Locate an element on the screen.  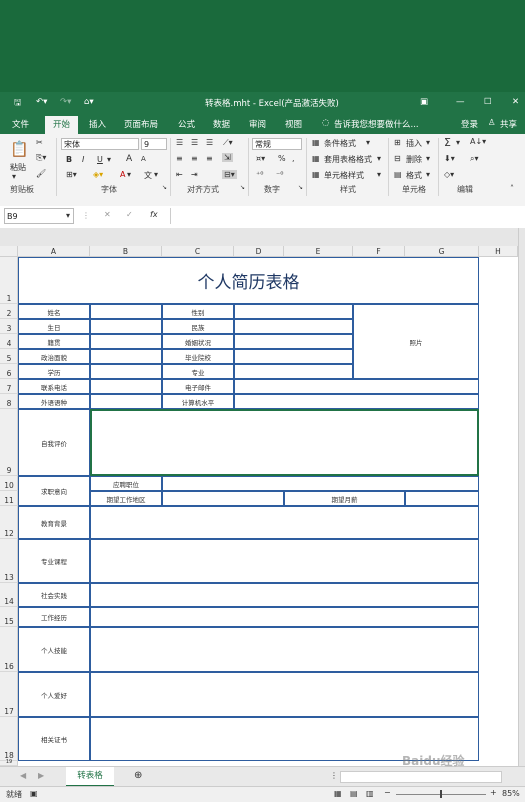
currency-icon: ¤▾ is located at coordinates (260, 158).